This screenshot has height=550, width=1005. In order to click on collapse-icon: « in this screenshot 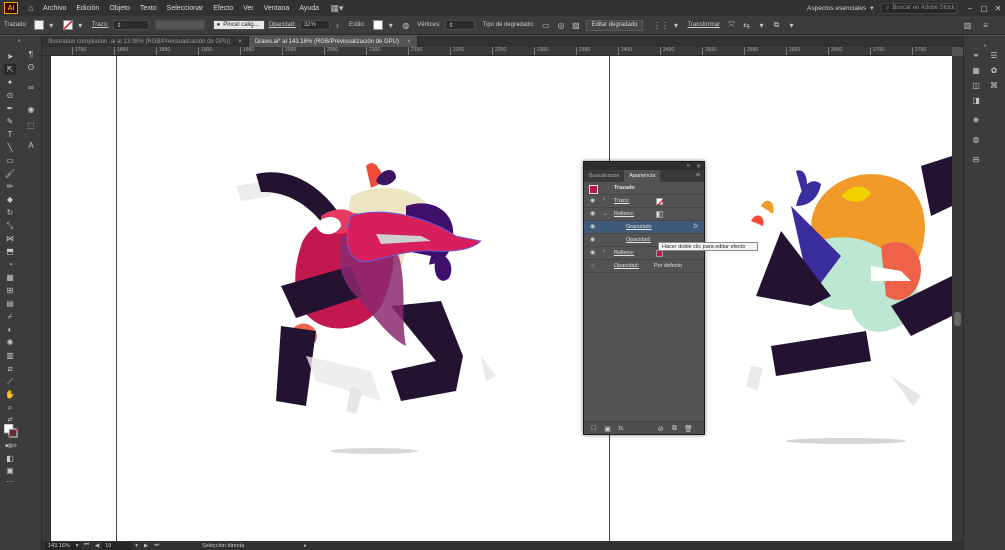, I will do `click(19, 41)`.